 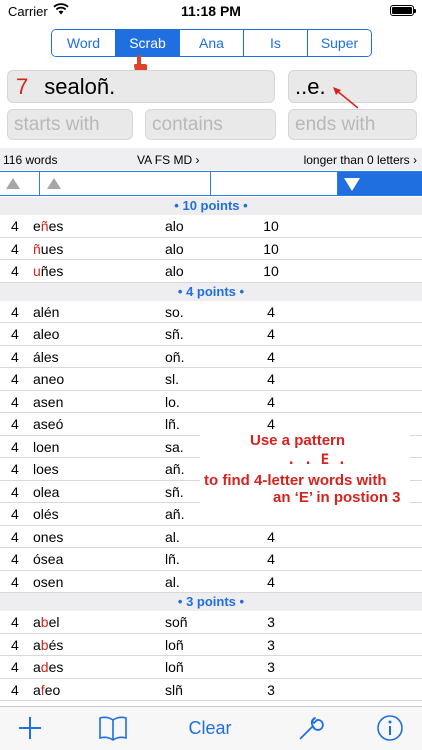 I want to click on sort-points-button, so click(x=380, y=183).